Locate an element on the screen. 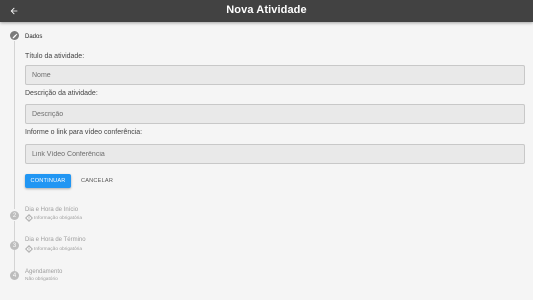 This screenshot has height=300, width=533. step-4-indicator: 4 is located at coordinates (14, 275).